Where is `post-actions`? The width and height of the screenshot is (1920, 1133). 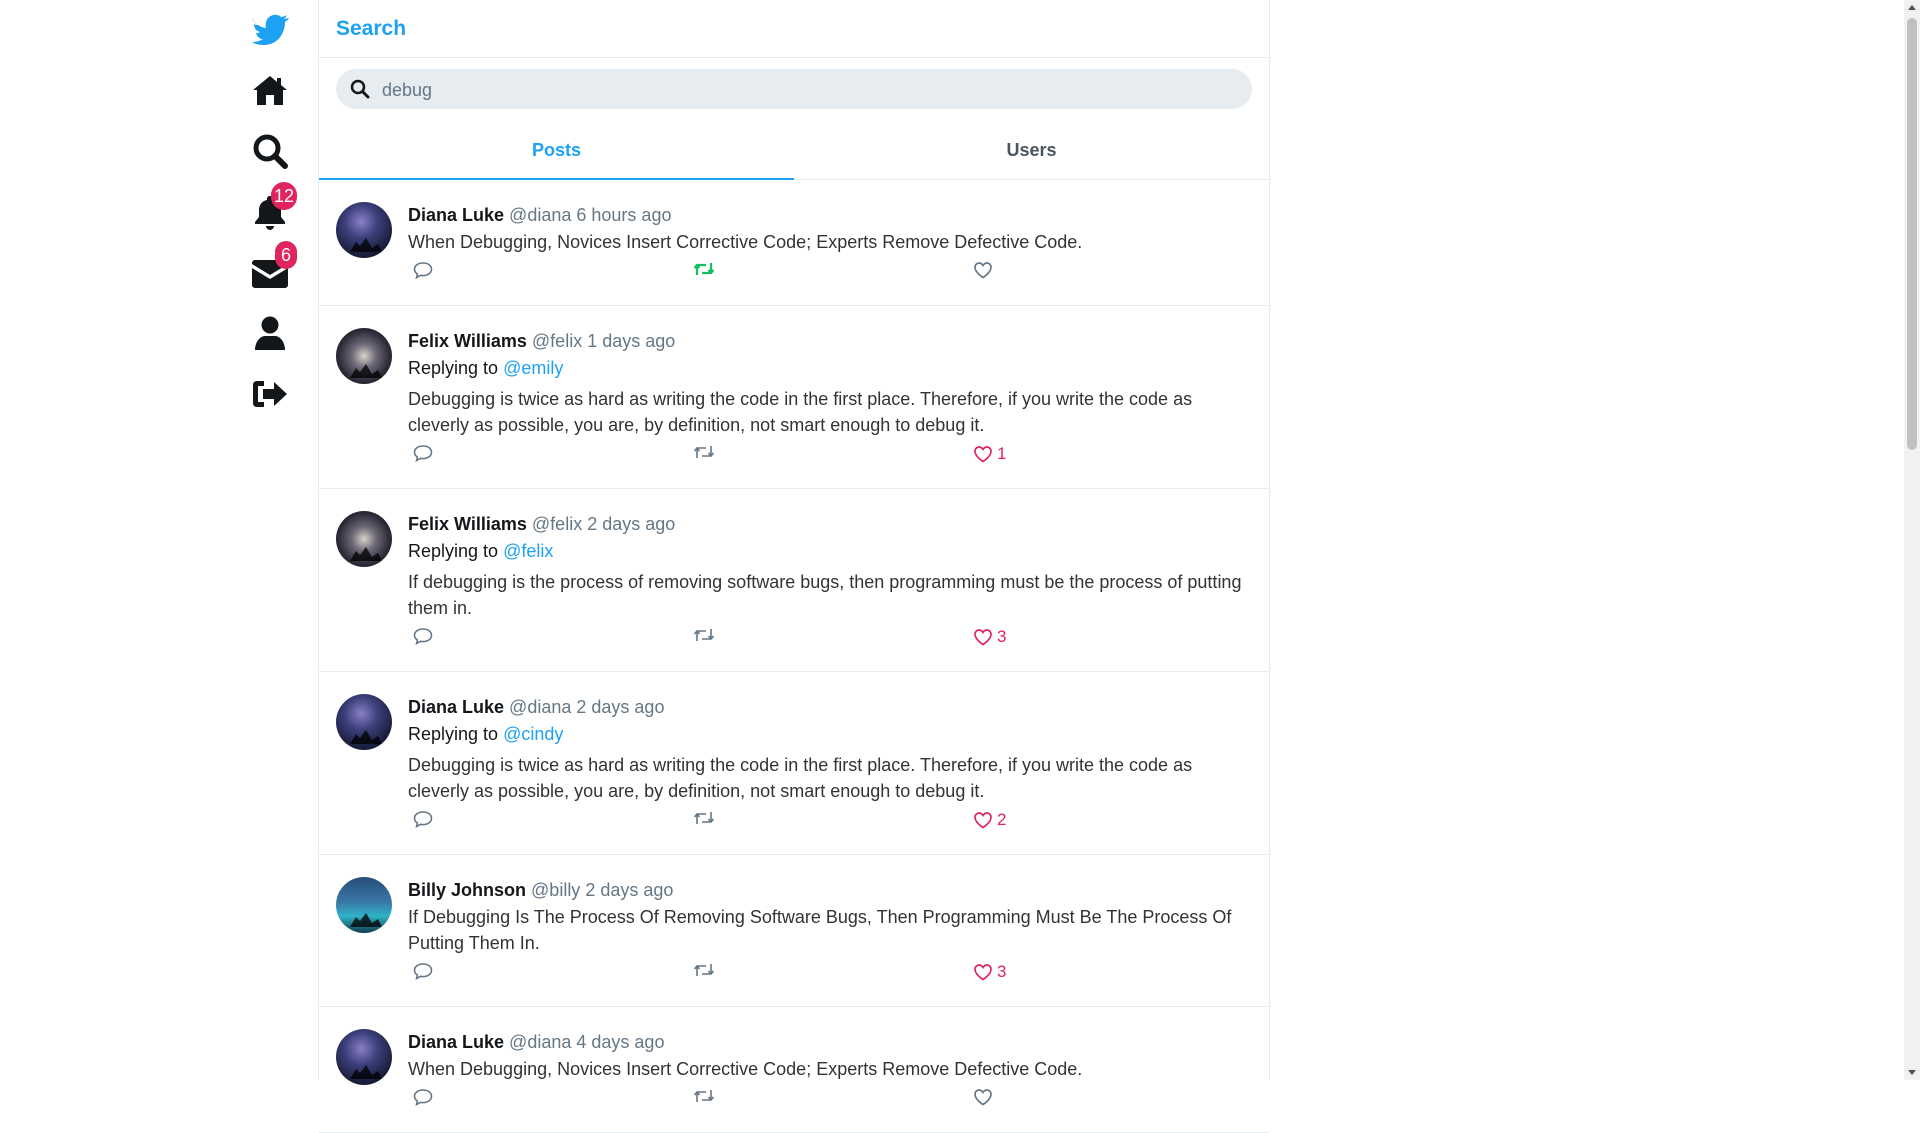 post-actions is located at coordinates (830, 273).